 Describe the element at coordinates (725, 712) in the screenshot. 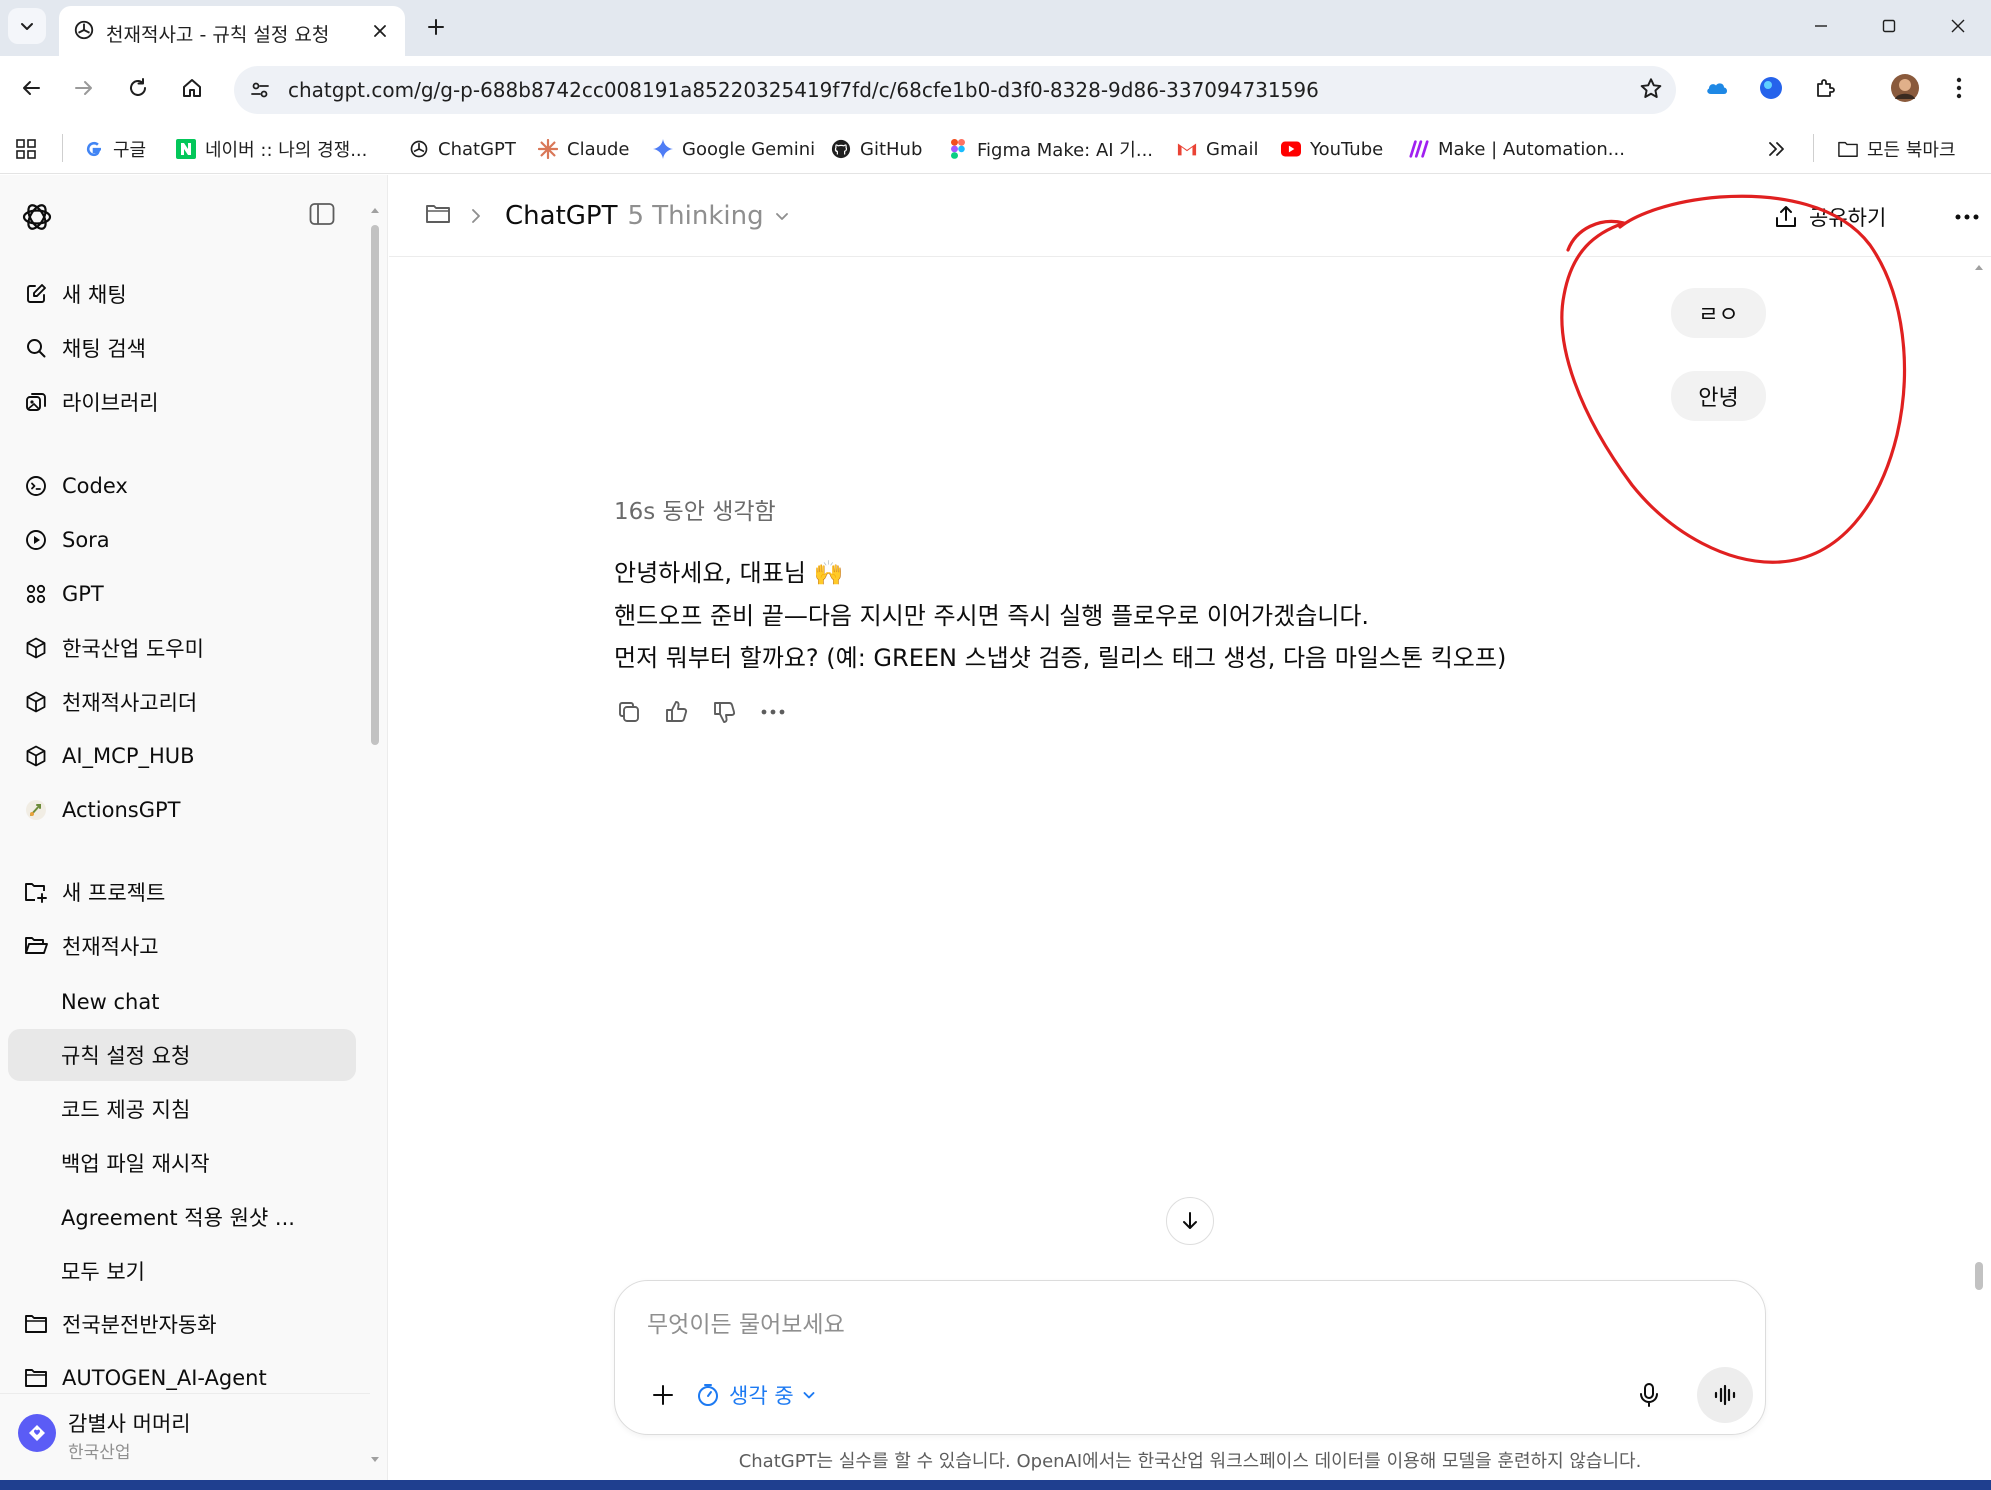

I see `thumbs-down-button` at that location.